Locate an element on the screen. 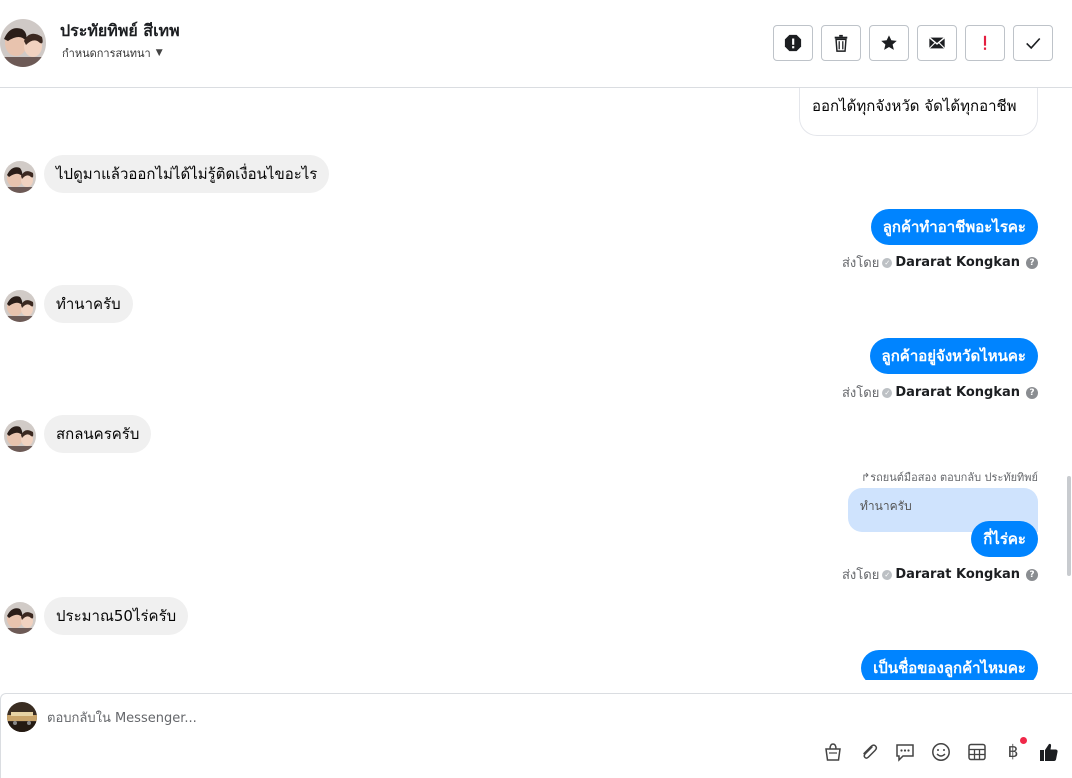 The image size is (1072, 778). reply-arrow-icon: ↱ is located at coordinates (866, 477).